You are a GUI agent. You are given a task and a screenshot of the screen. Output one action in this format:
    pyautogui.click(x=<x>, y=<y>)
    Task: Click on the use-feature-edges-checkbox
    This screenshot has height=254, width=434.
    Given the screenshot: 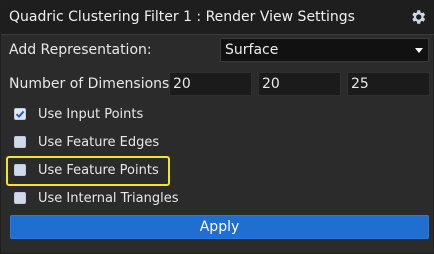 What is the action you would take?
    pyautogui.click(x=20, y=142)
    